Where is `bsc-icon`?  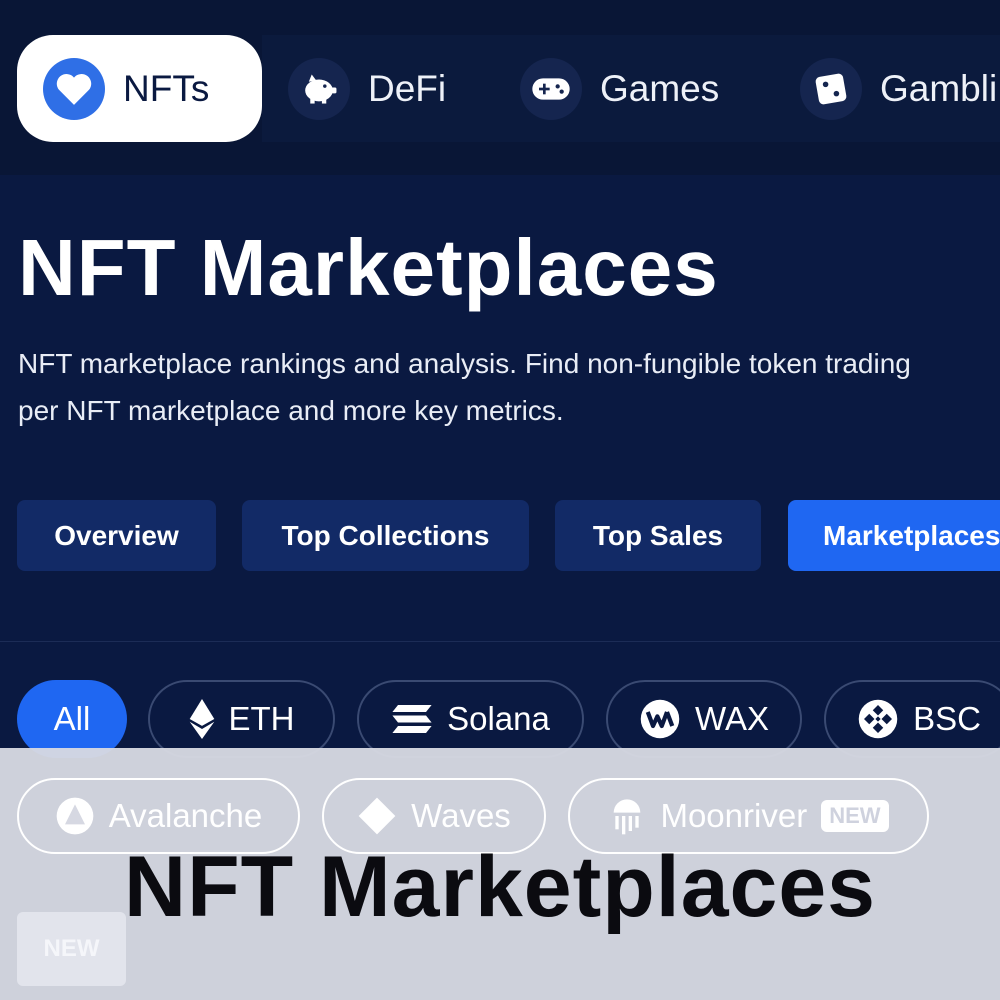 bsc-icon is located at coordinates (878, 719).